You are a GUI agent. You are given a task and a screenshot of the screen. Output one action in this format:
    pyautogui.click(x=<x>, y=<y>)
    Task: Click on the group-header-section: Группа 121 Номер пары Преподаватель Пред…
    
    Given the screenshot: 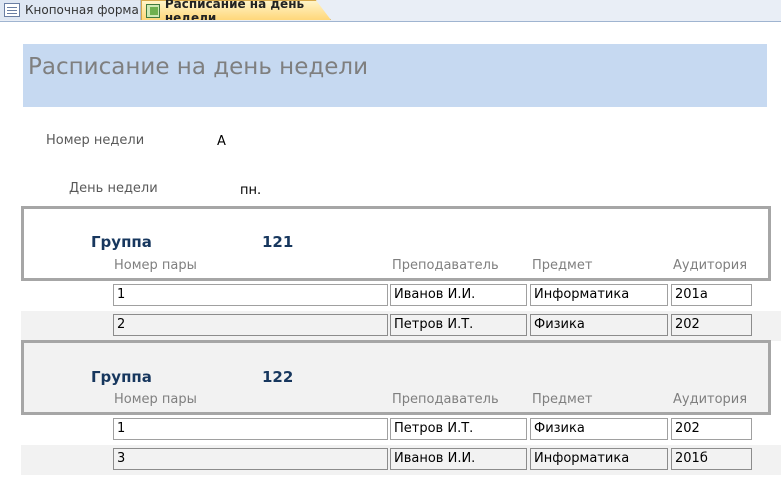 What is the action you would take?
    pyautogui.click(x=396, y=243)
    